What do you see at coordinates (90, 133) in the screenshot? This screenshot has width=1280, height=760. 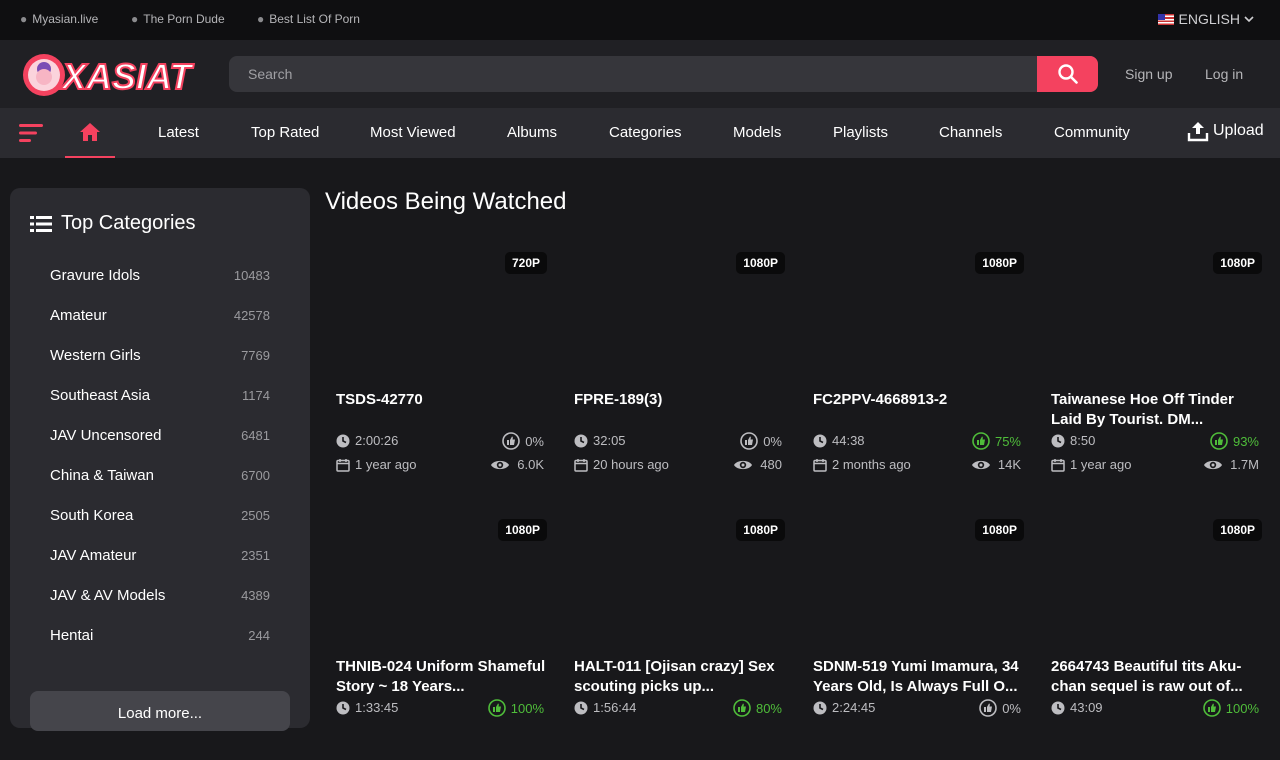 I see `home-tab` at bounding box center [90, 133].